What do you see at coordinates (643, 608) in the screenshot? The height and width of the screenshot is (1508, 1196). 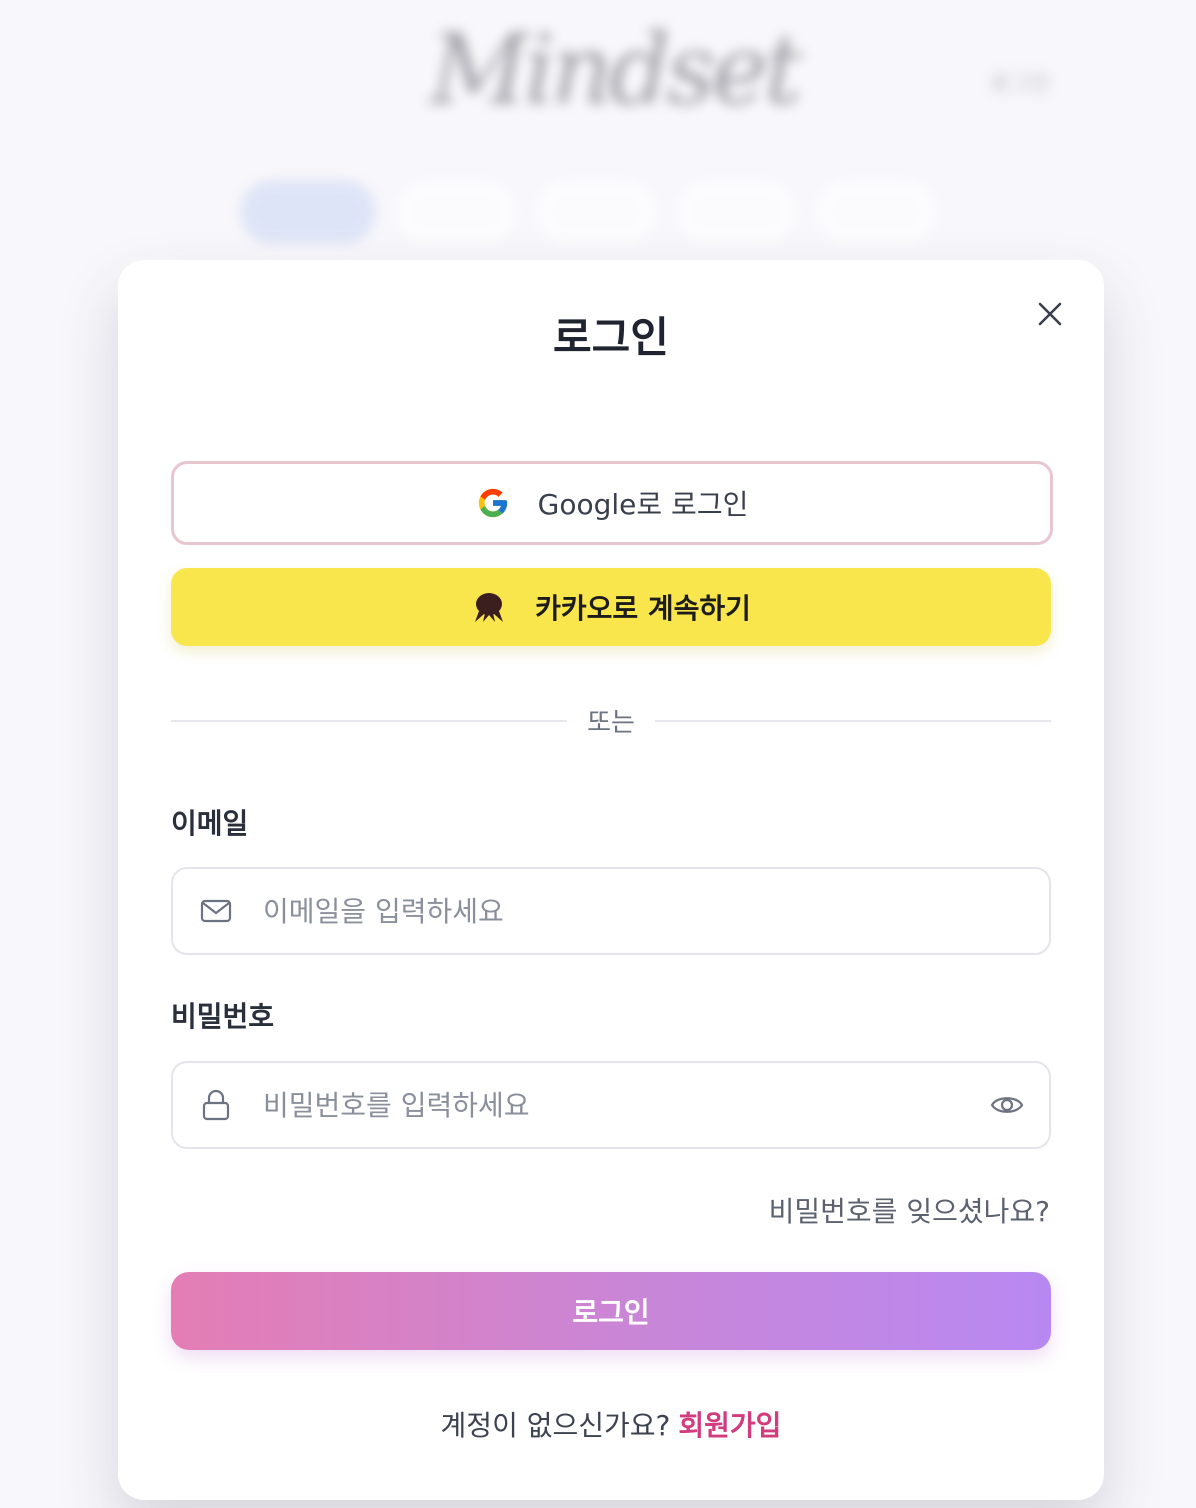 I see `kakao-login-label: 카카오로 계속하기` at bounding box center [643, 608].